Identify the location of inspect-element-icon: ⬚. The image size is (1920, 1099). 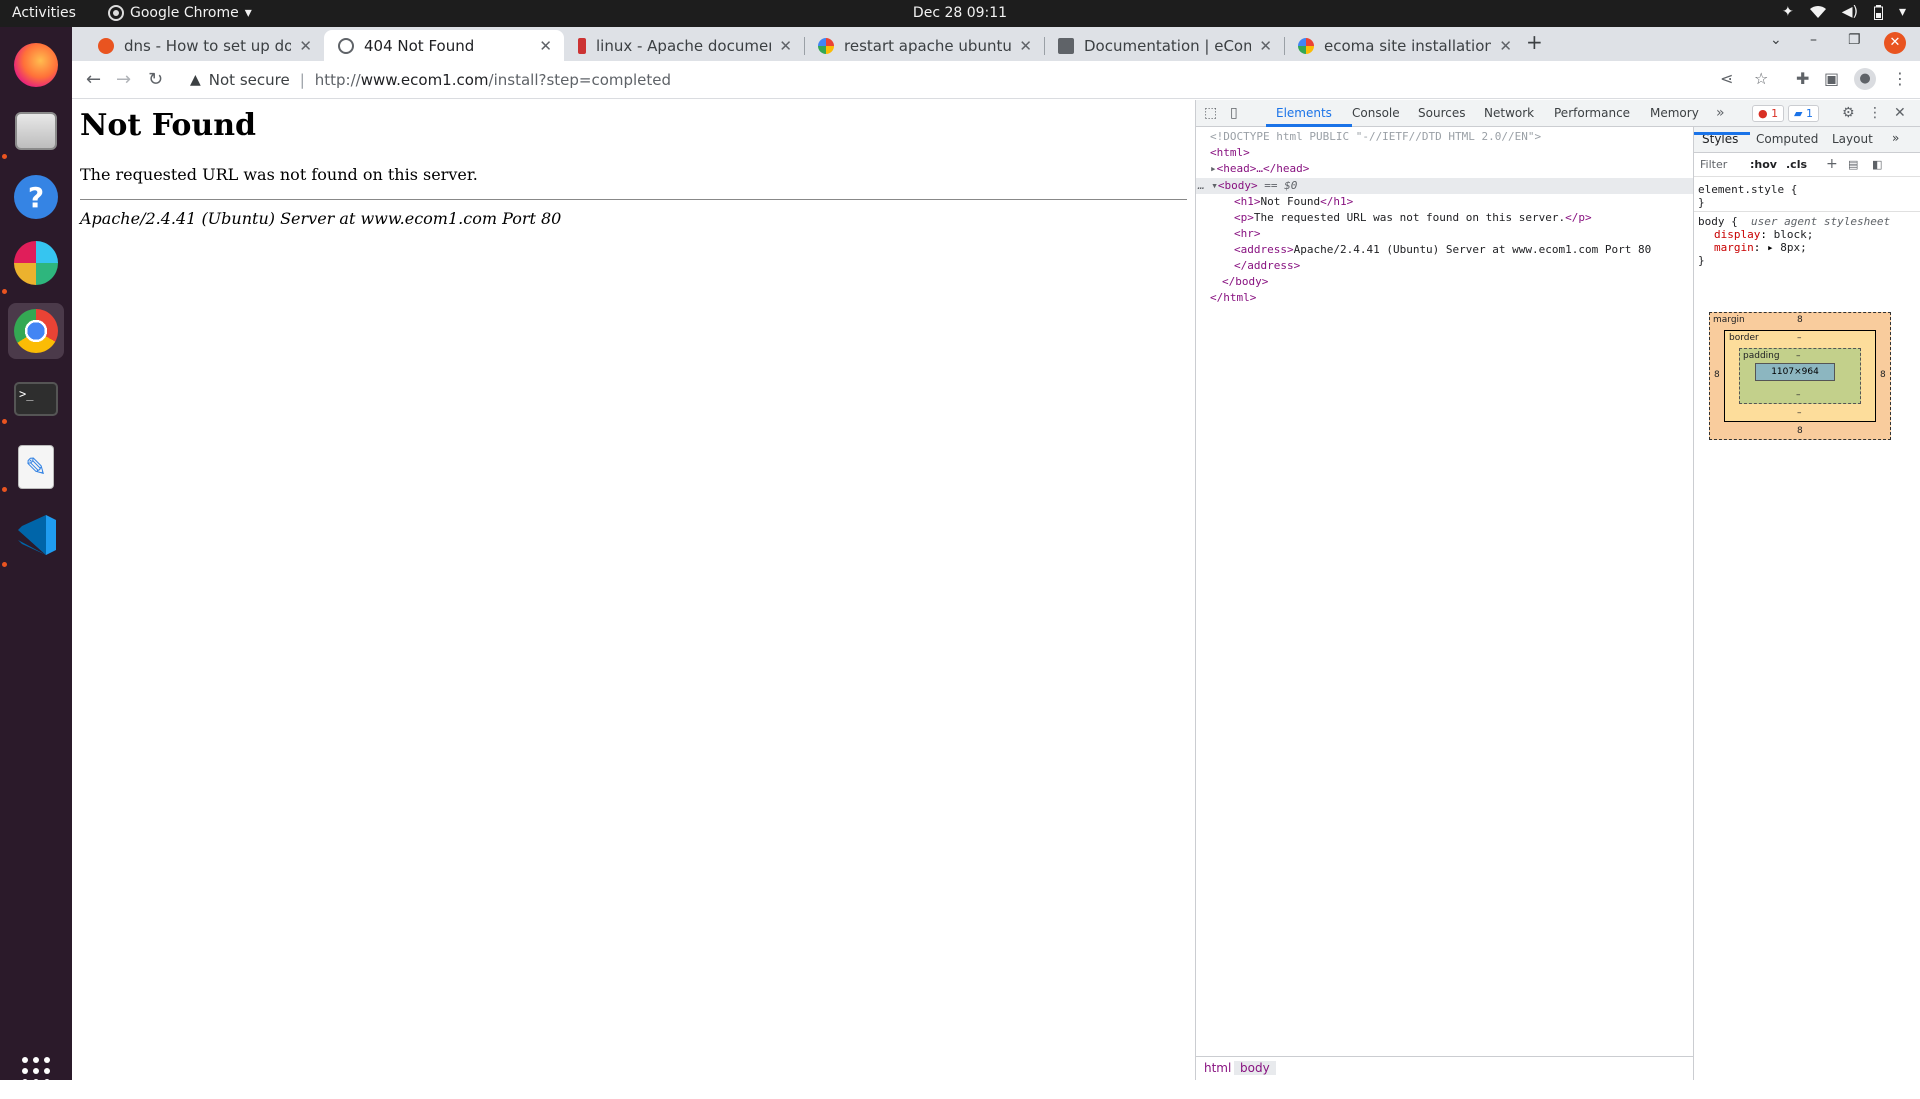
(1210, 113).